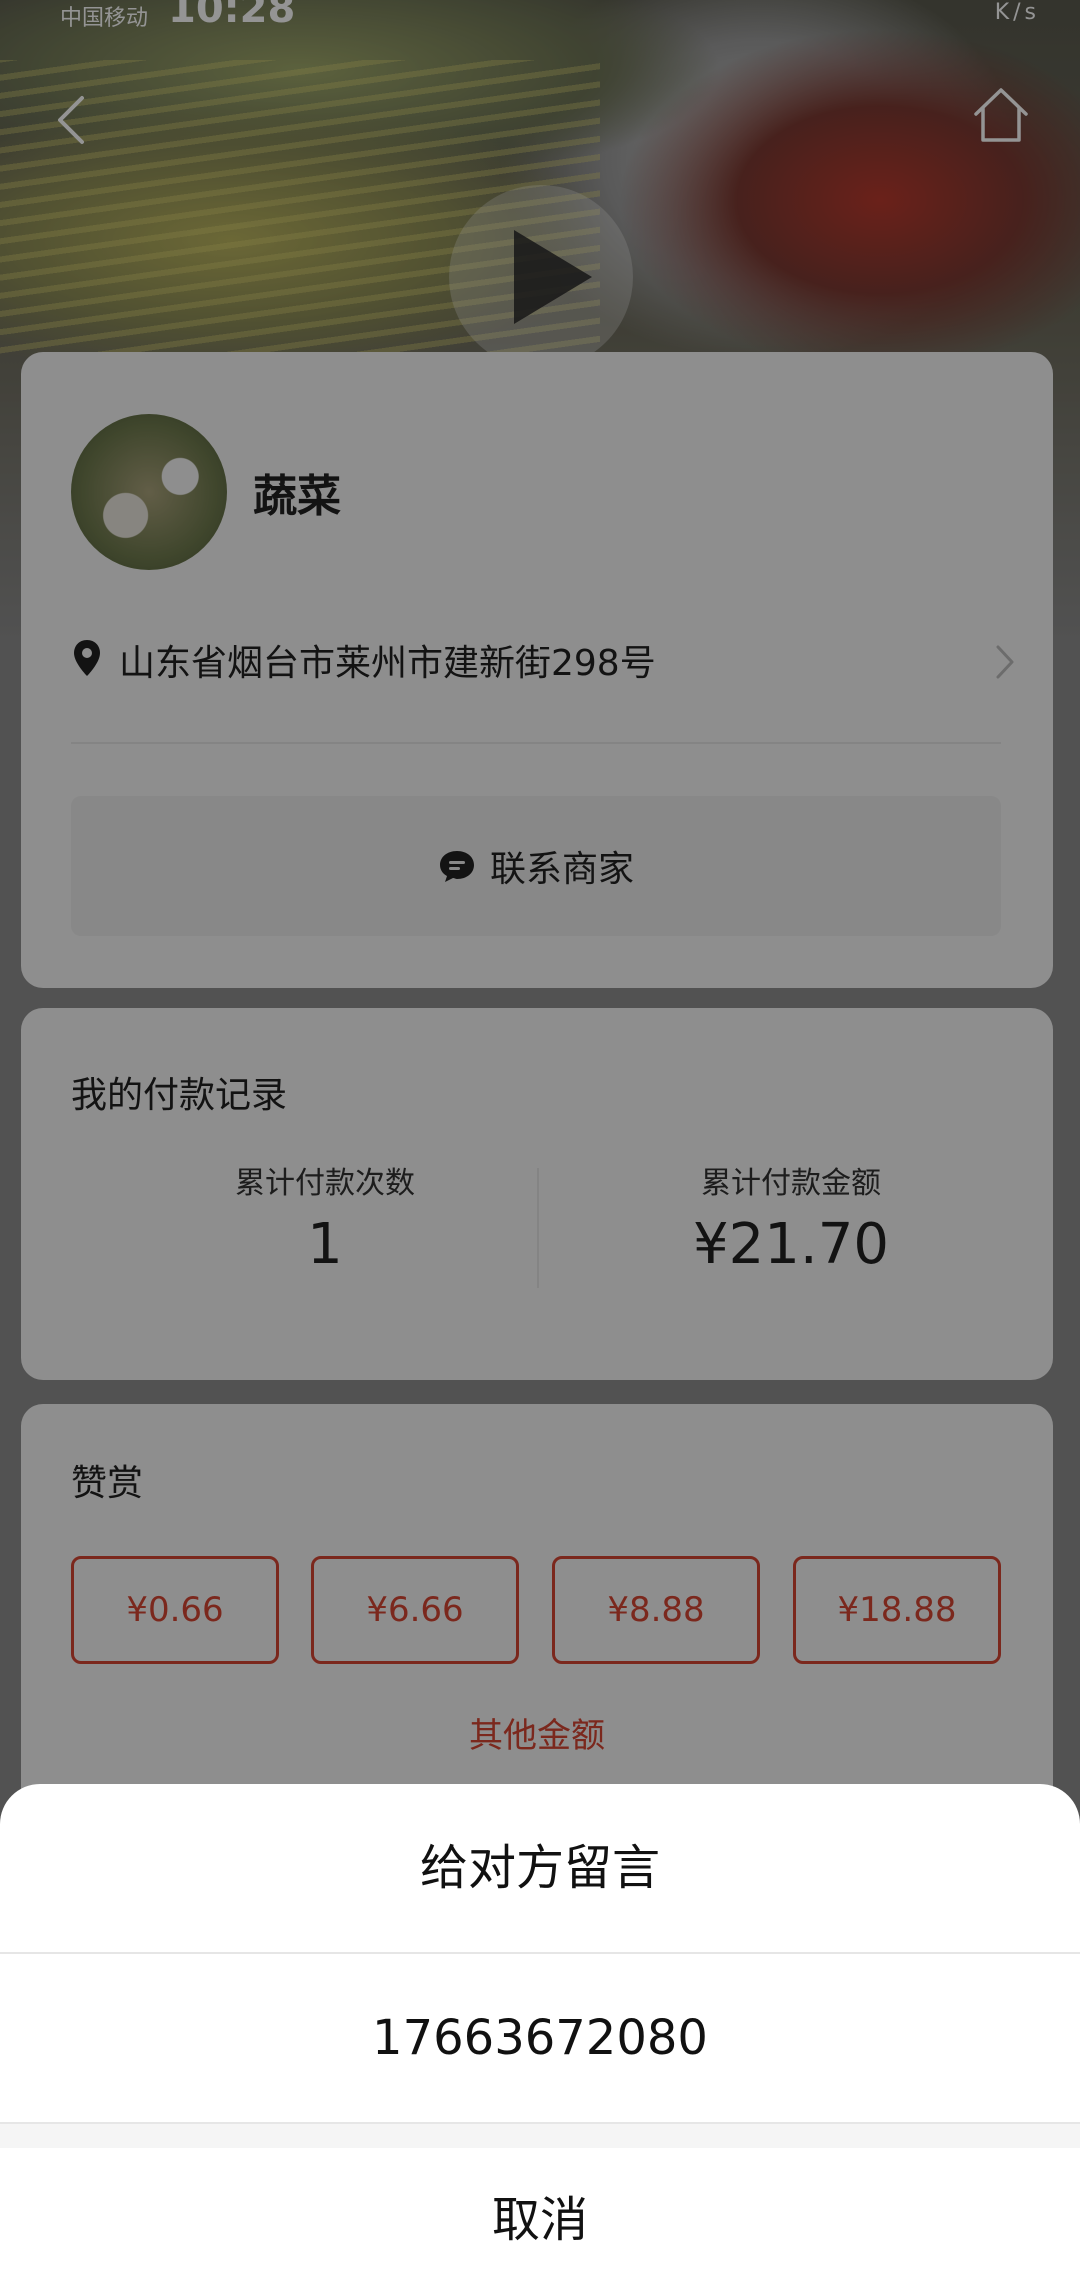 This screenshot has height=2292, width=1080. I want to click on phone-number-option: 17663672080, so click(540, 2038).